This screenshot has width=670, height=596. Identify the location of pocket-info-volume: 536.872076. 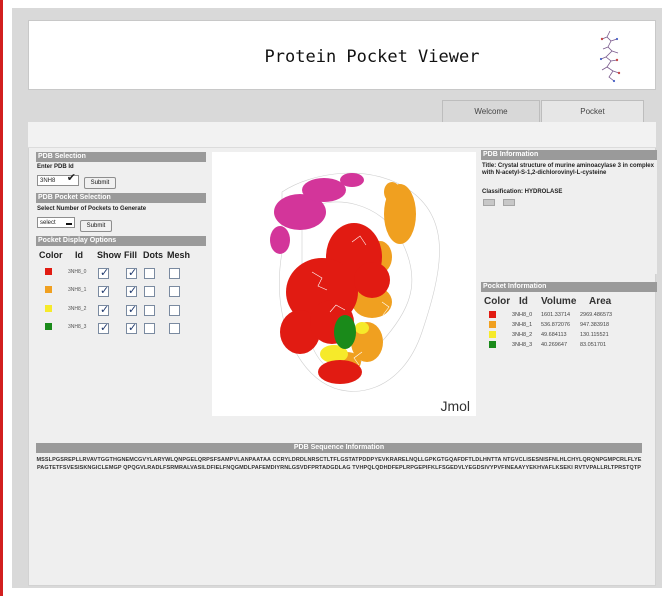
(556, 325).